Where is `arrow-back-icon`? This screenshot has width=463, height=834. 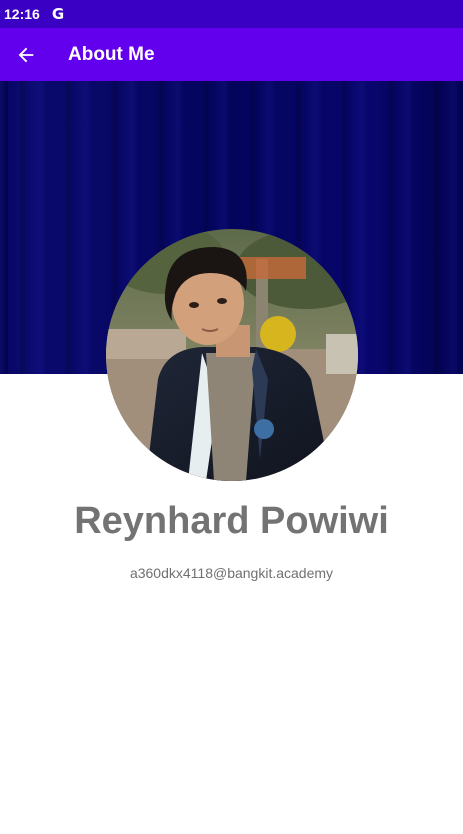
arrow-back-icon is located at coordinates (26, 54).